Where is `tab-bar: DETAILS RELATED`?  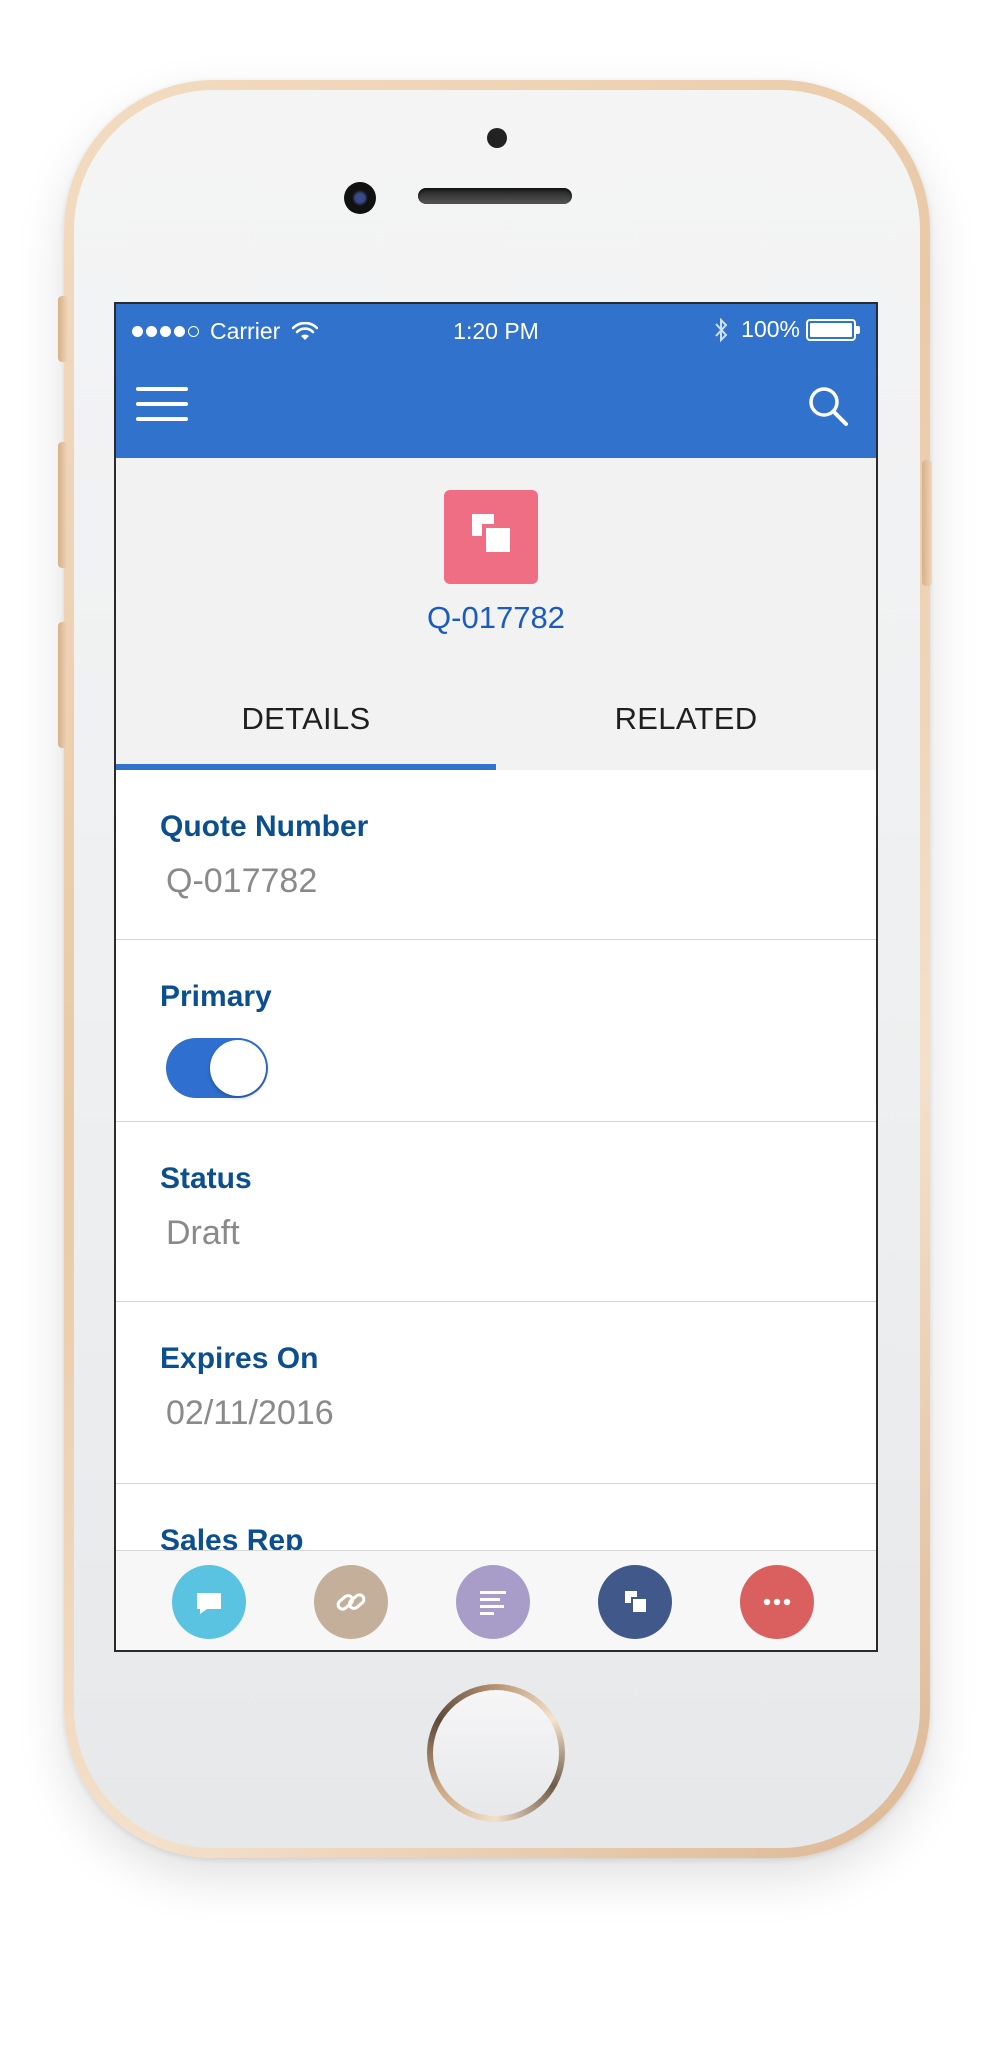
tab-bar: DETAILS RELATED is located at coordinates (496, 720).